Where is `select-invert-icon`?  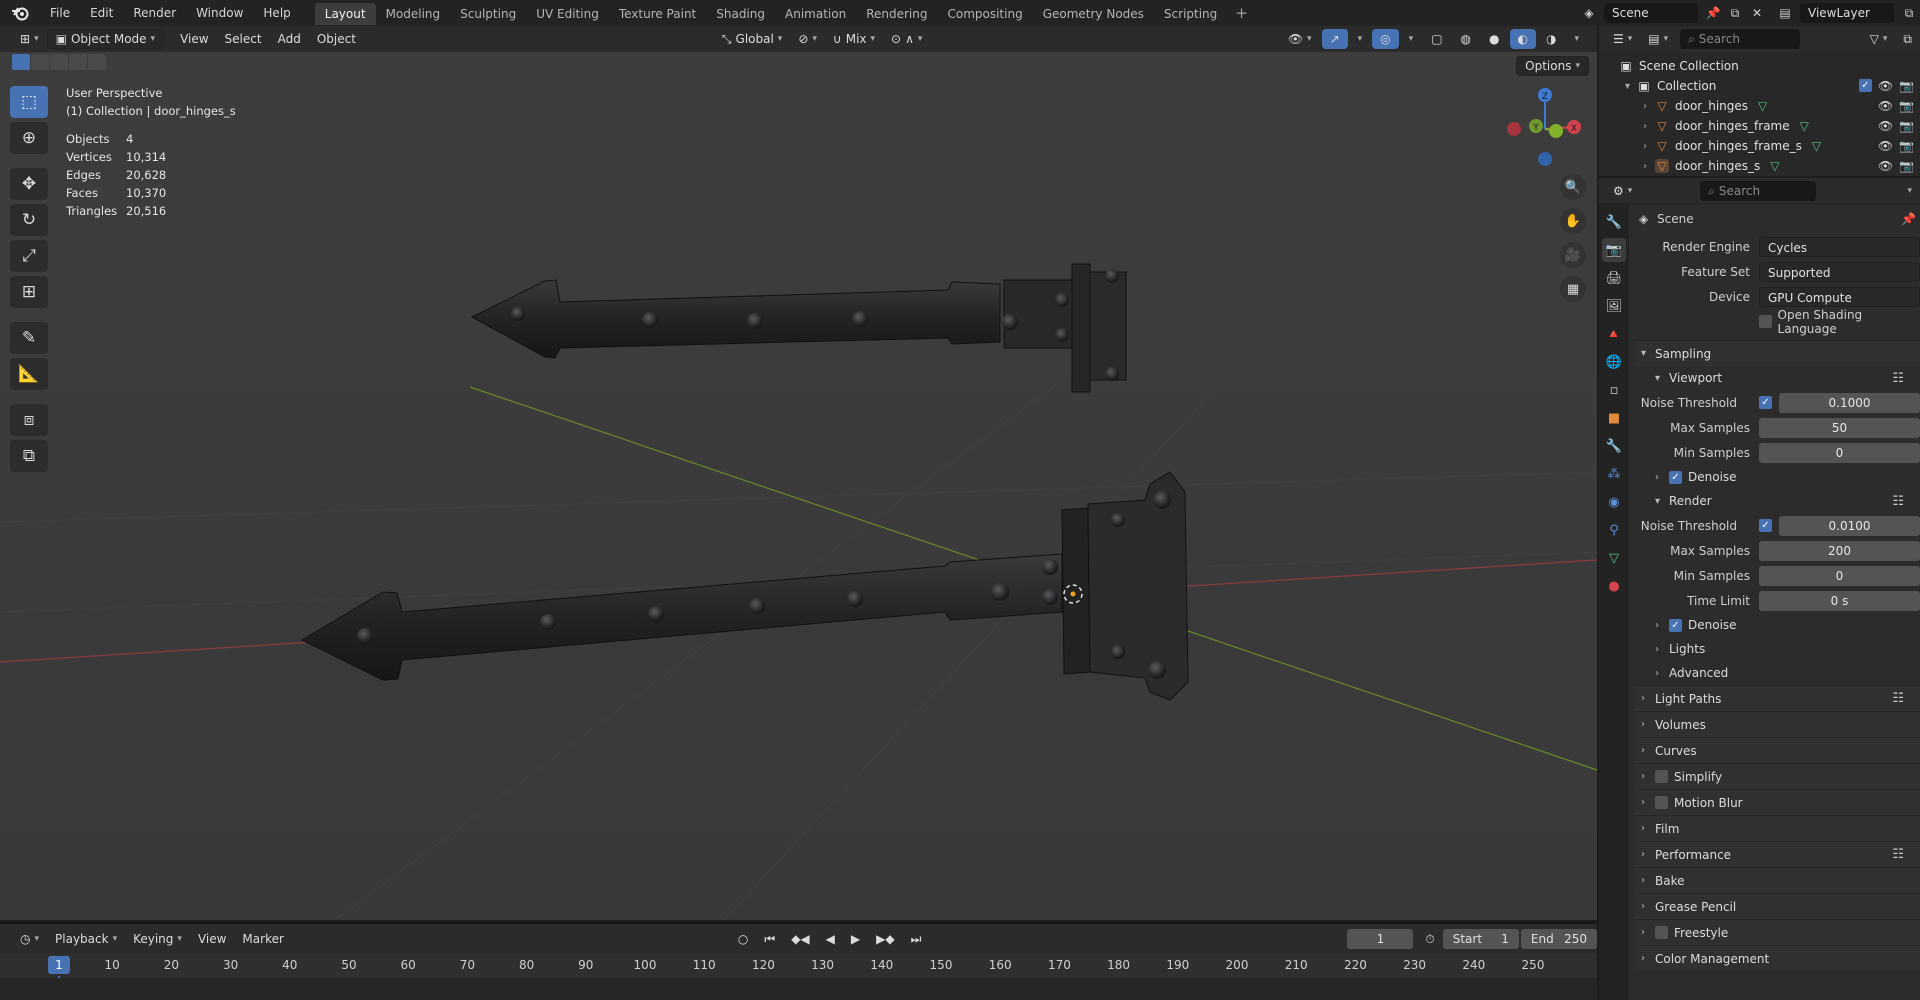 select-invert-icon is located at coordinates (78, 62).